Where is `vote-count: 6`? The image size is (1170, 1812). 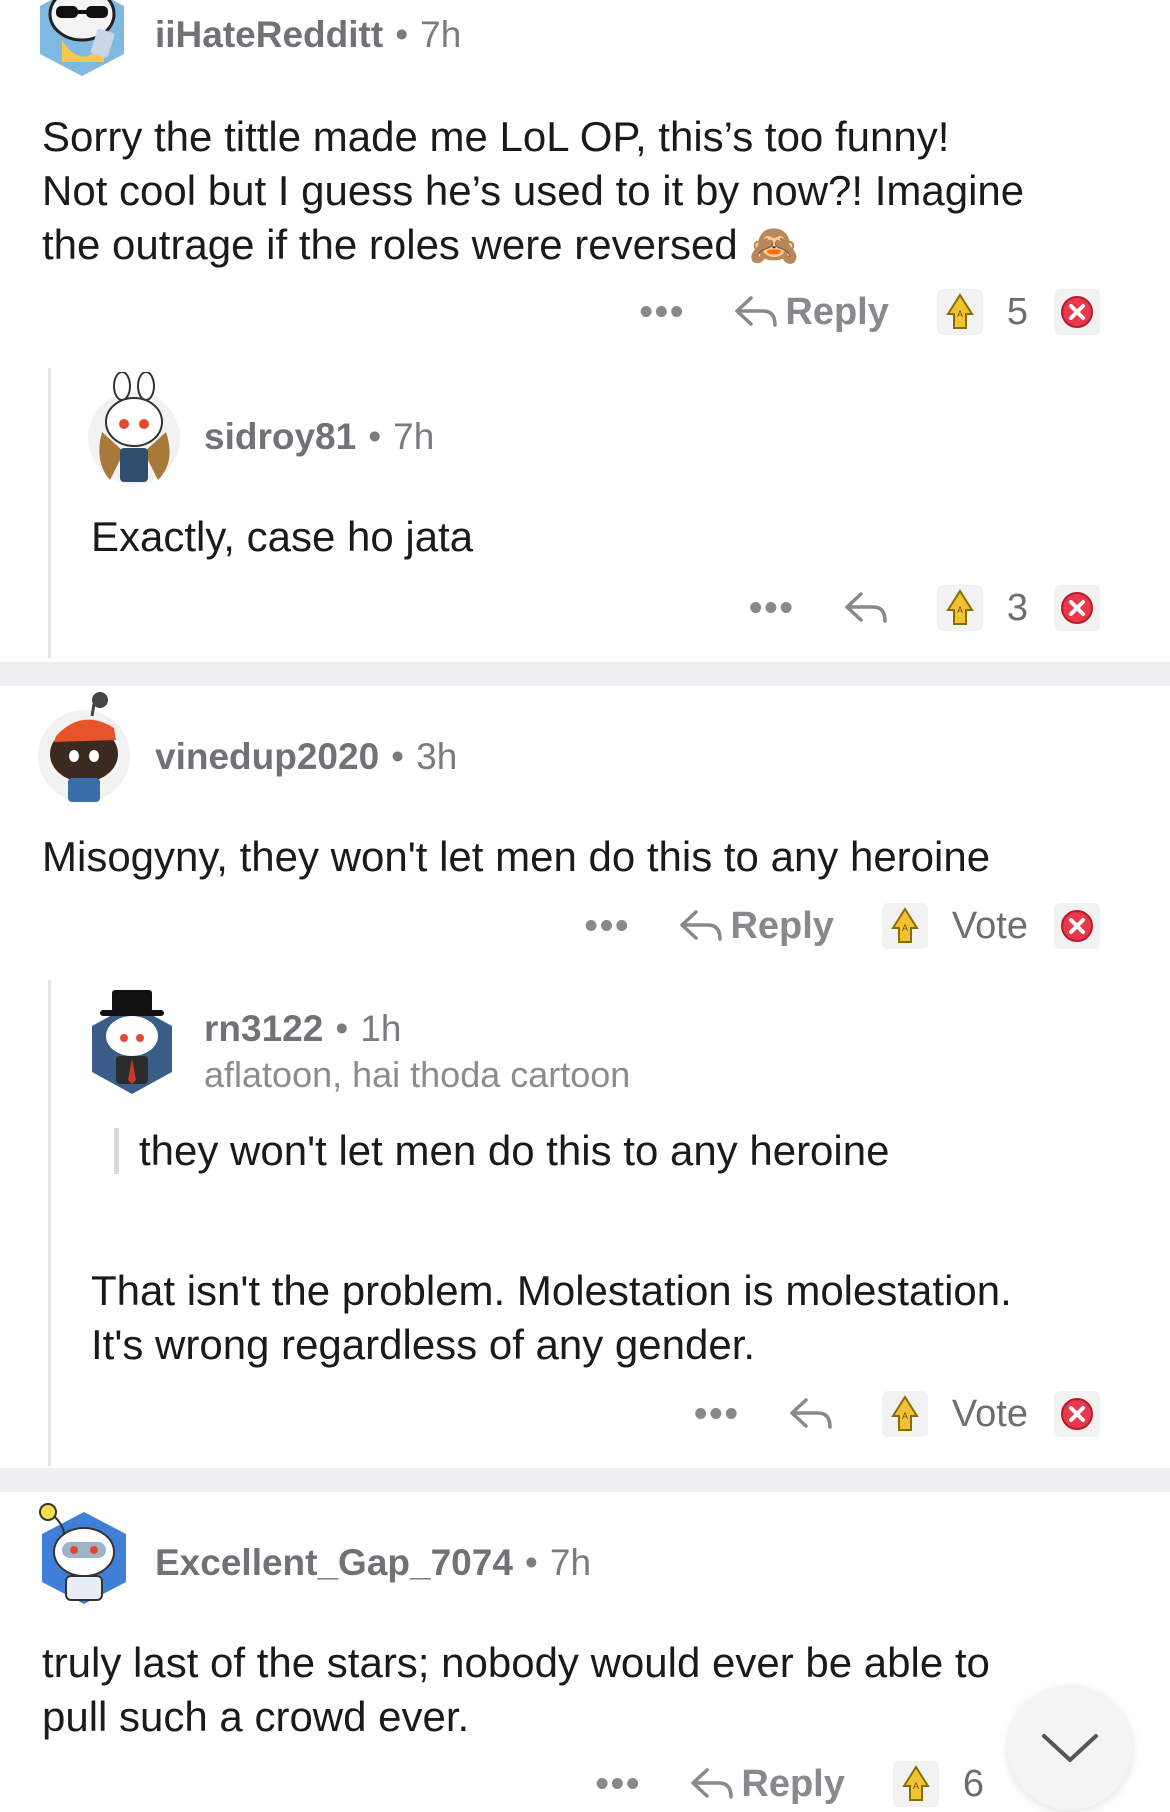
vote-count: 6 is located at coordinates (973, 1783).